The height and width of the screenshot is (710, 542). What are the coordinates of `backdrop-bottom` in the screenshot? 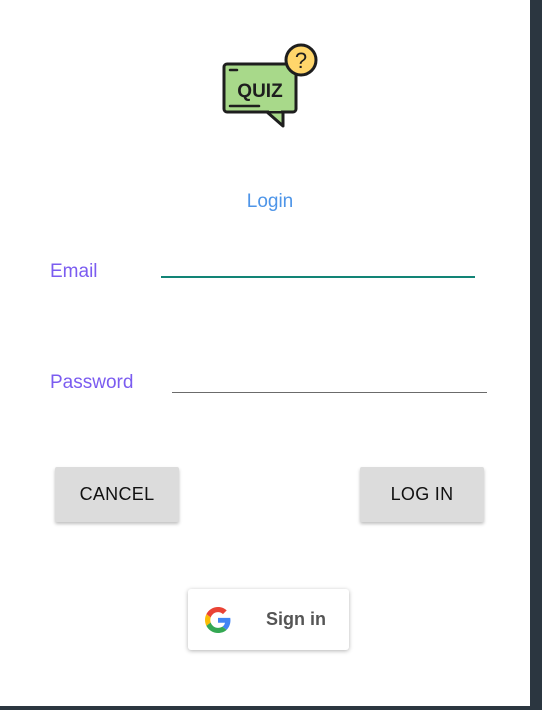 It's located at (271, 708).